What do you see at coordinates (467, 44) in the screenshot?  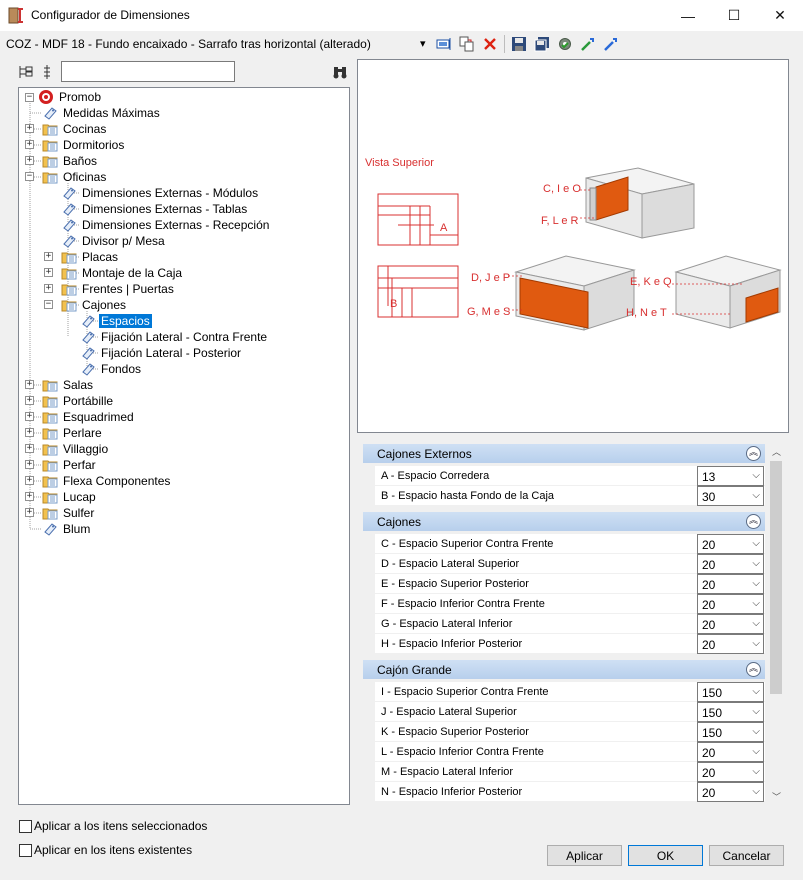 I see `copy-item-icon` at bounding box center [467, 44].